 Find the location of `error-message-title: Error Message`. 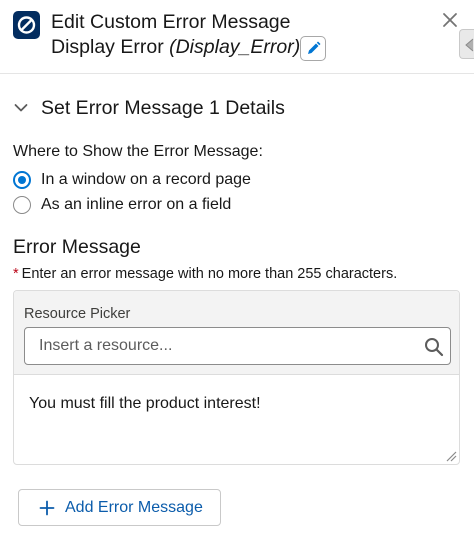

error-message-title: Error Message is located at coordinates (77, 247).